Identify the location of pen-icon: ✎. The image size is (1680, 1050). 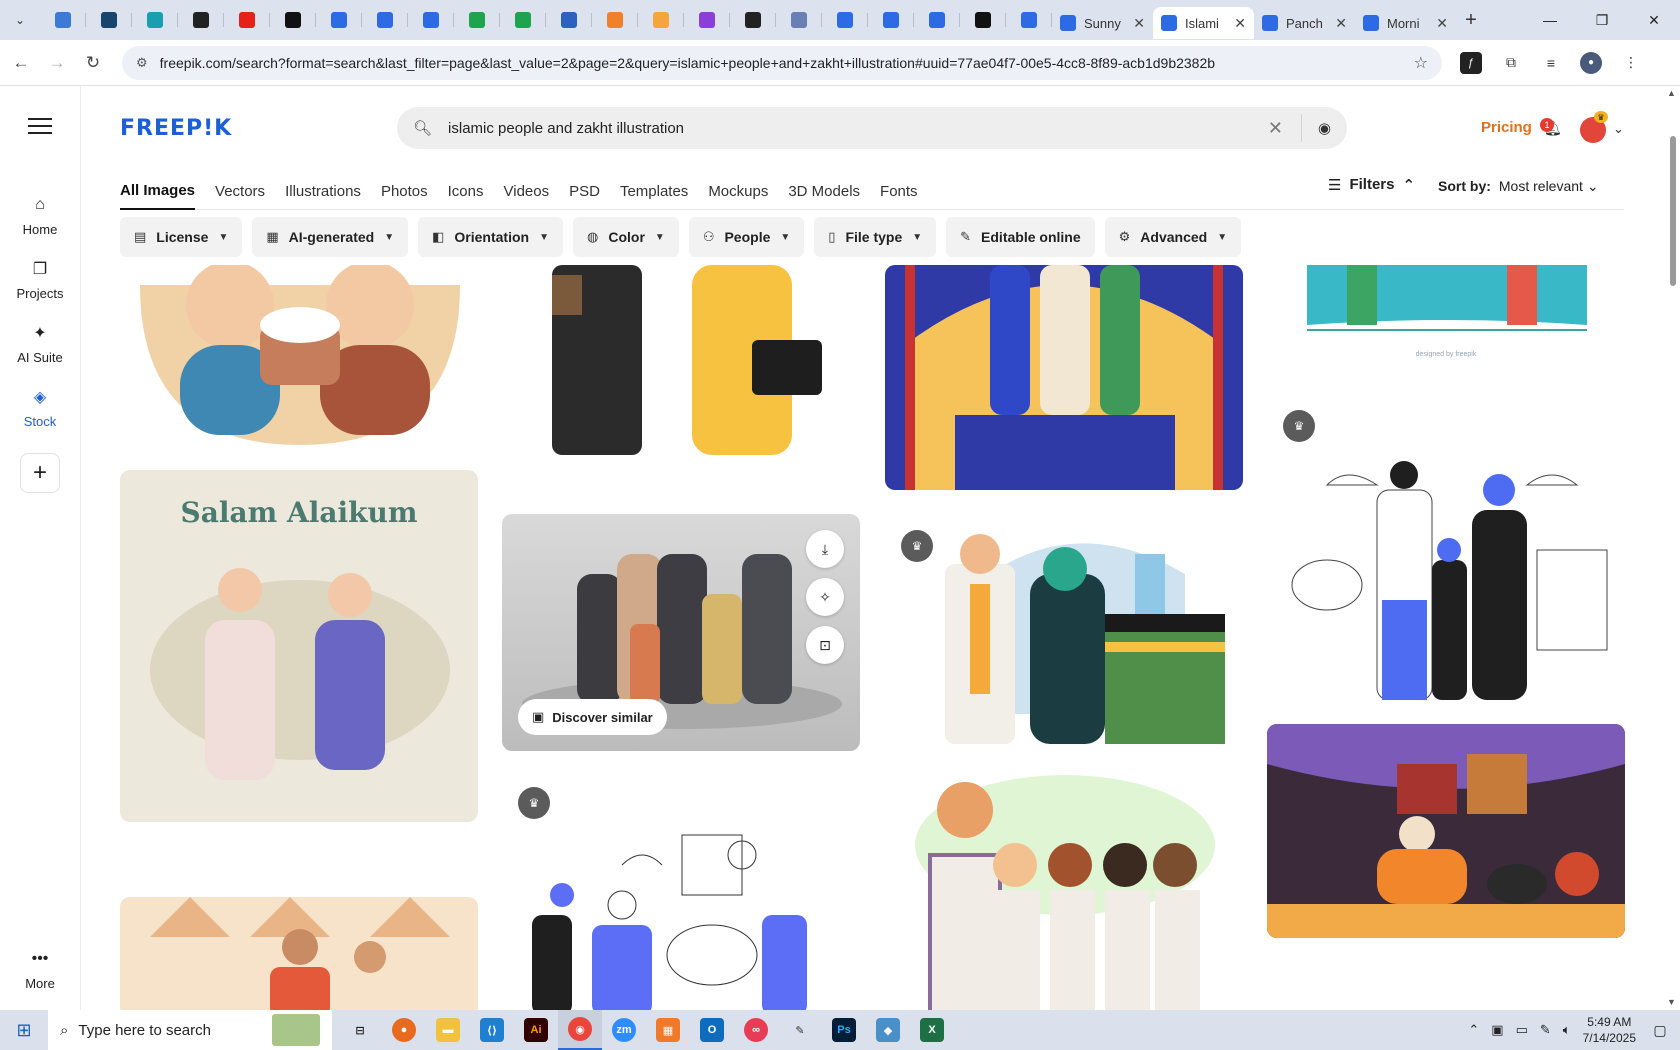
(1545, 1030).